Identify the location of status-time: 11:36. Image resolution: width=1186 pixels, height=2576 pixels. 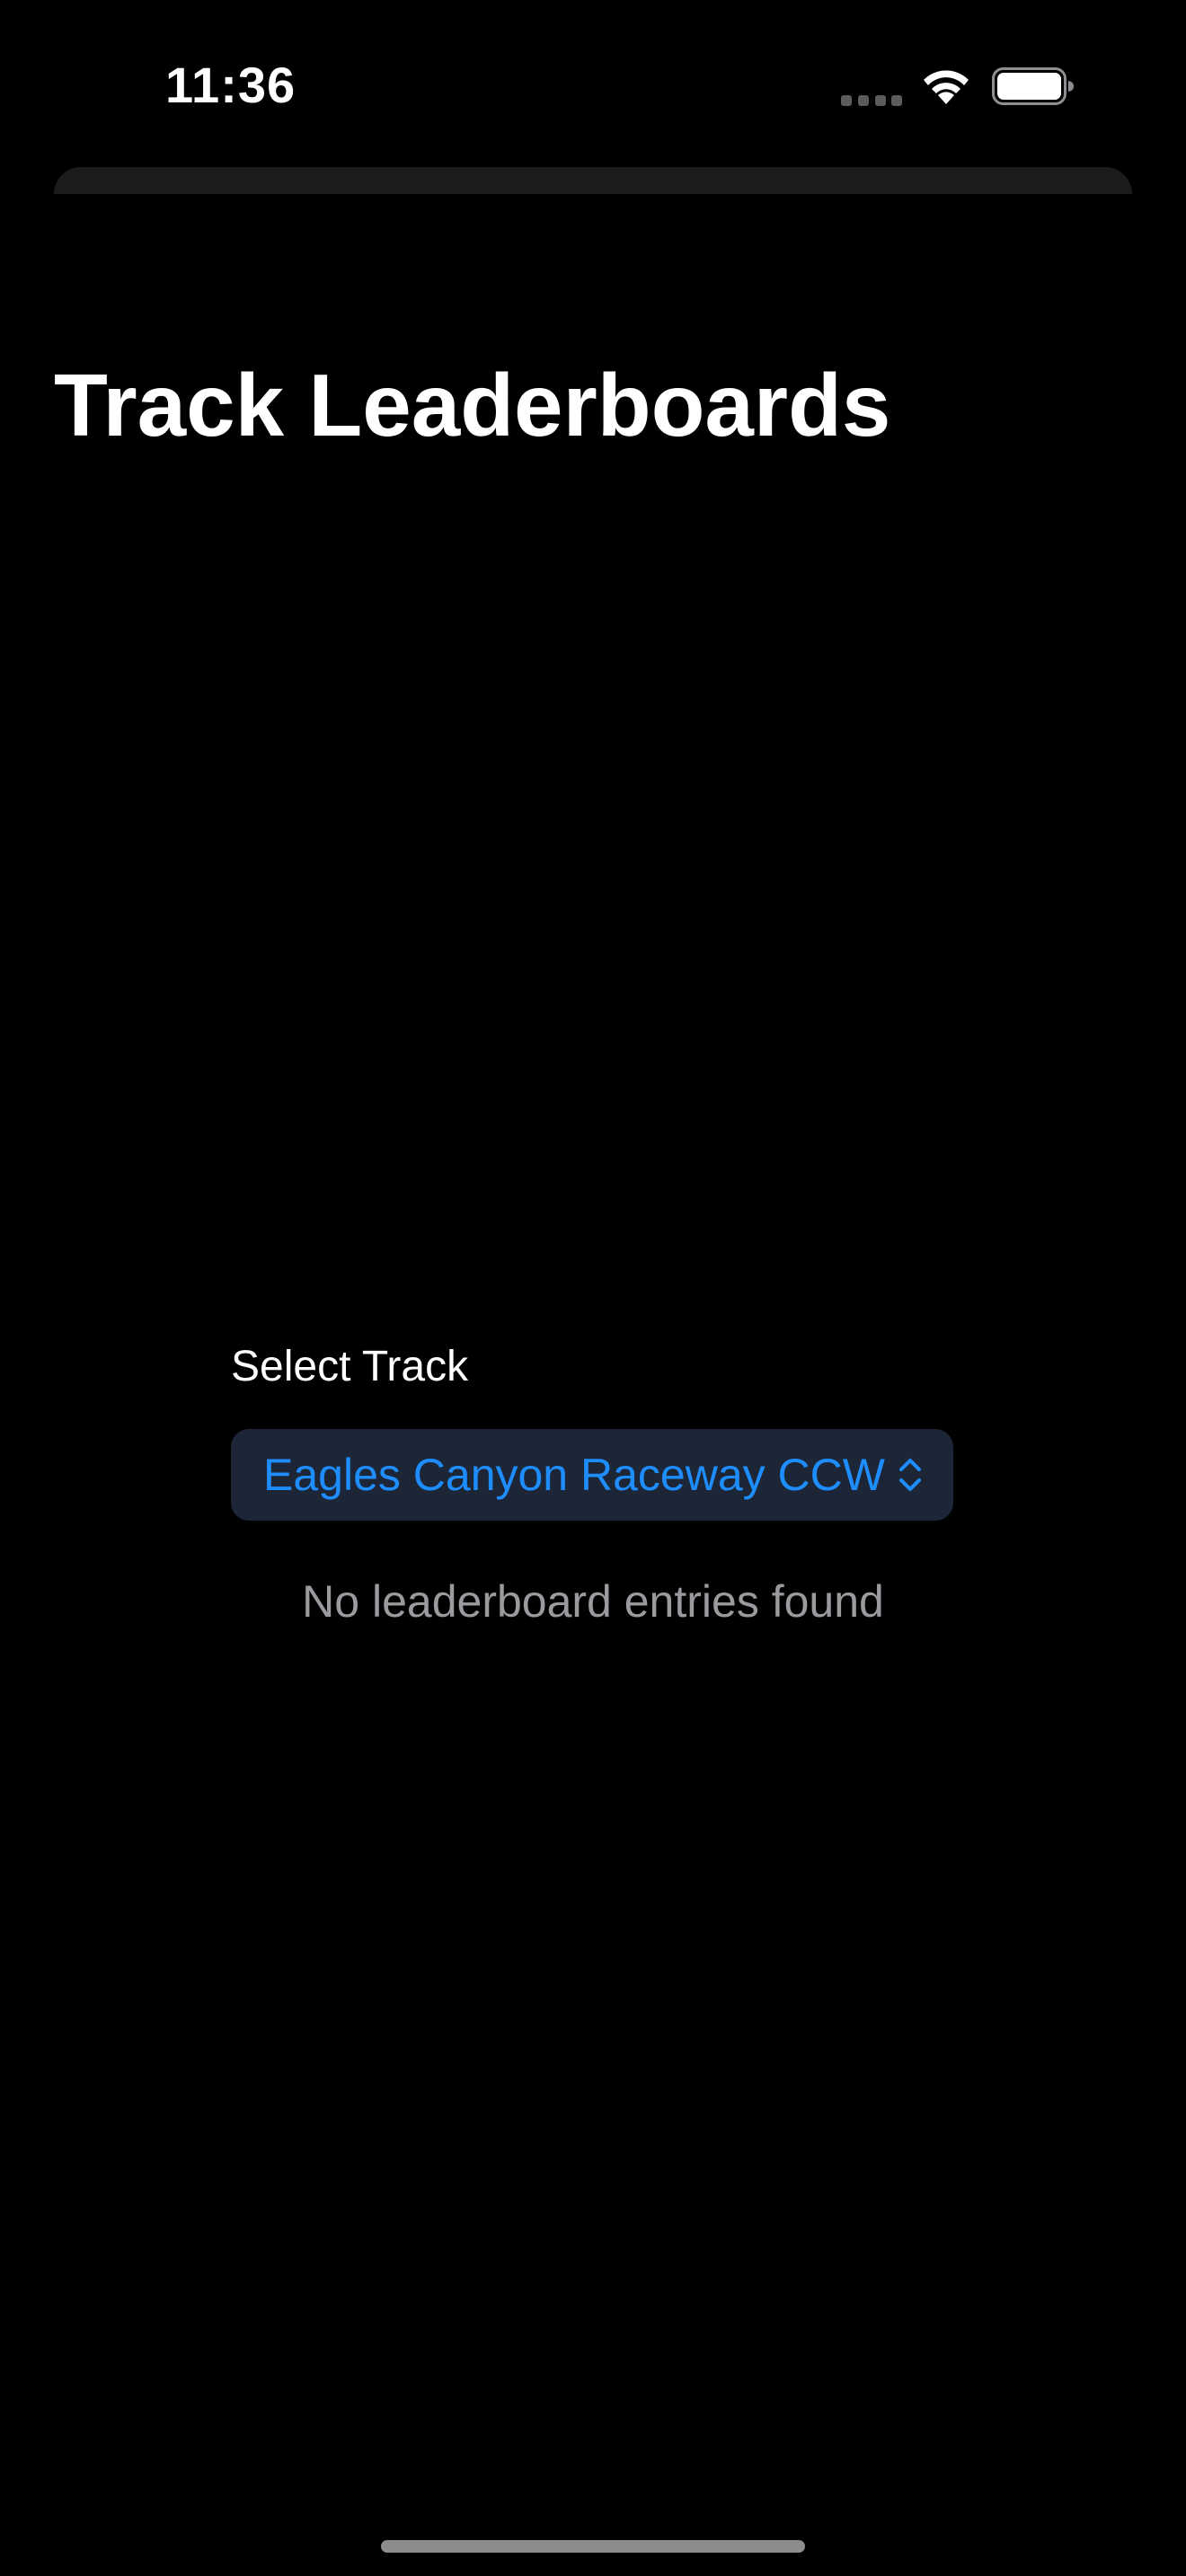
(230, 85).